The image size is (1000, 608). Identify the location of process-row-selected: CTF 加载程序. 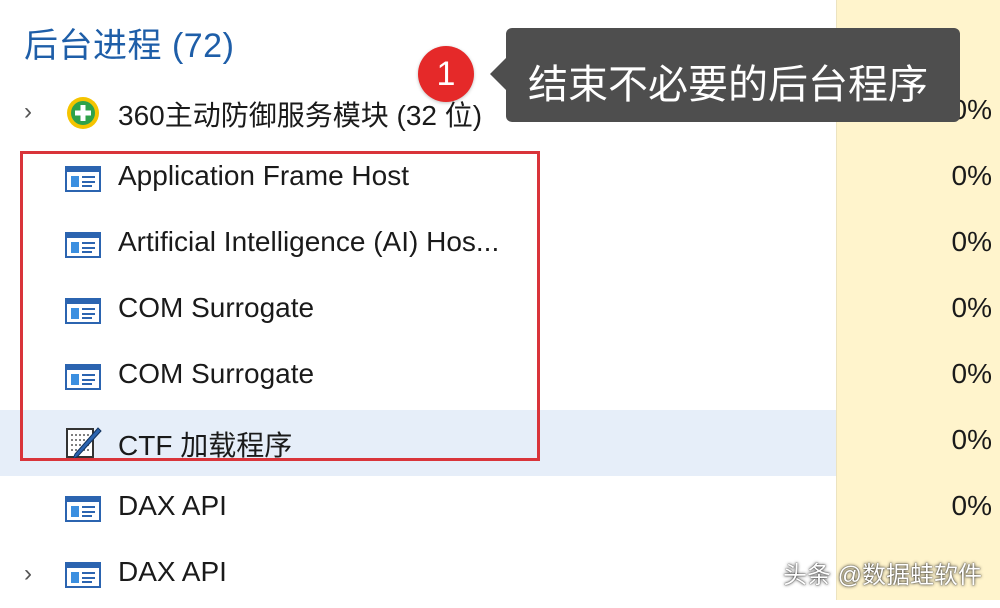
(418, 443).